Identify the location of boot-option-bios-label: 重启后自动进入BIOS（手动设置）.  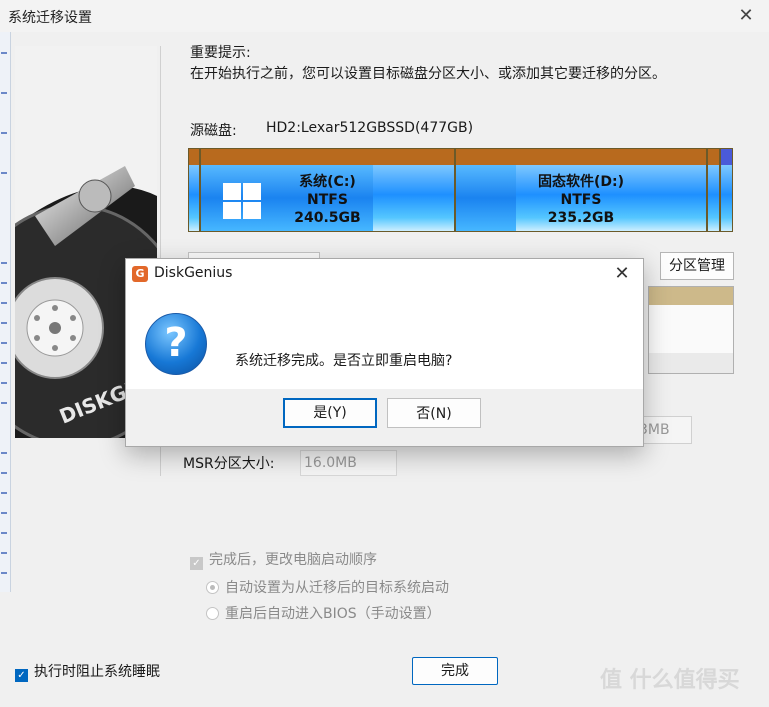
(333, 614).